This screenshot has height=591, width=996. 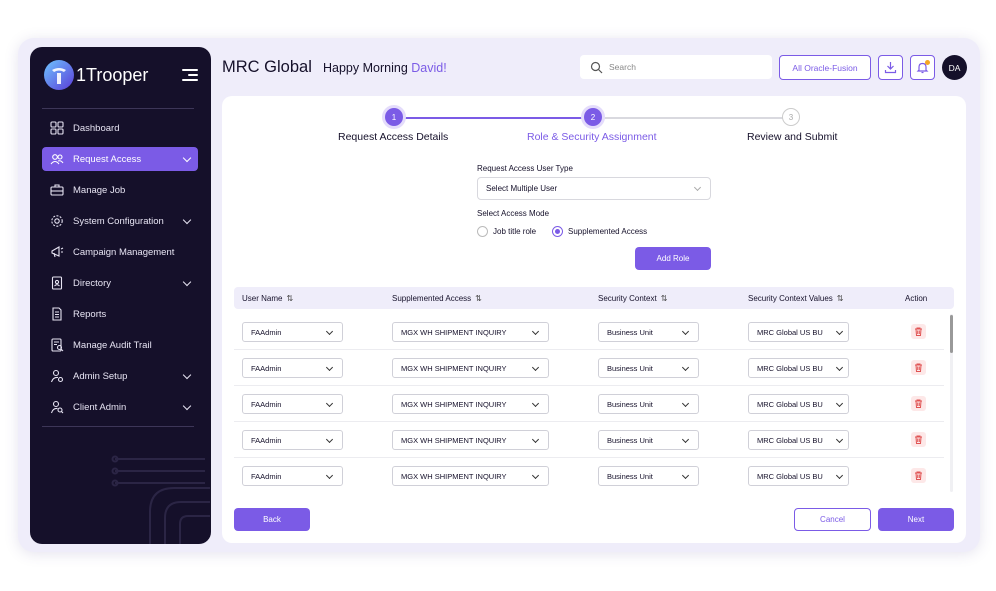 I want to click on next-button: Next, so click(x=916, y=519).